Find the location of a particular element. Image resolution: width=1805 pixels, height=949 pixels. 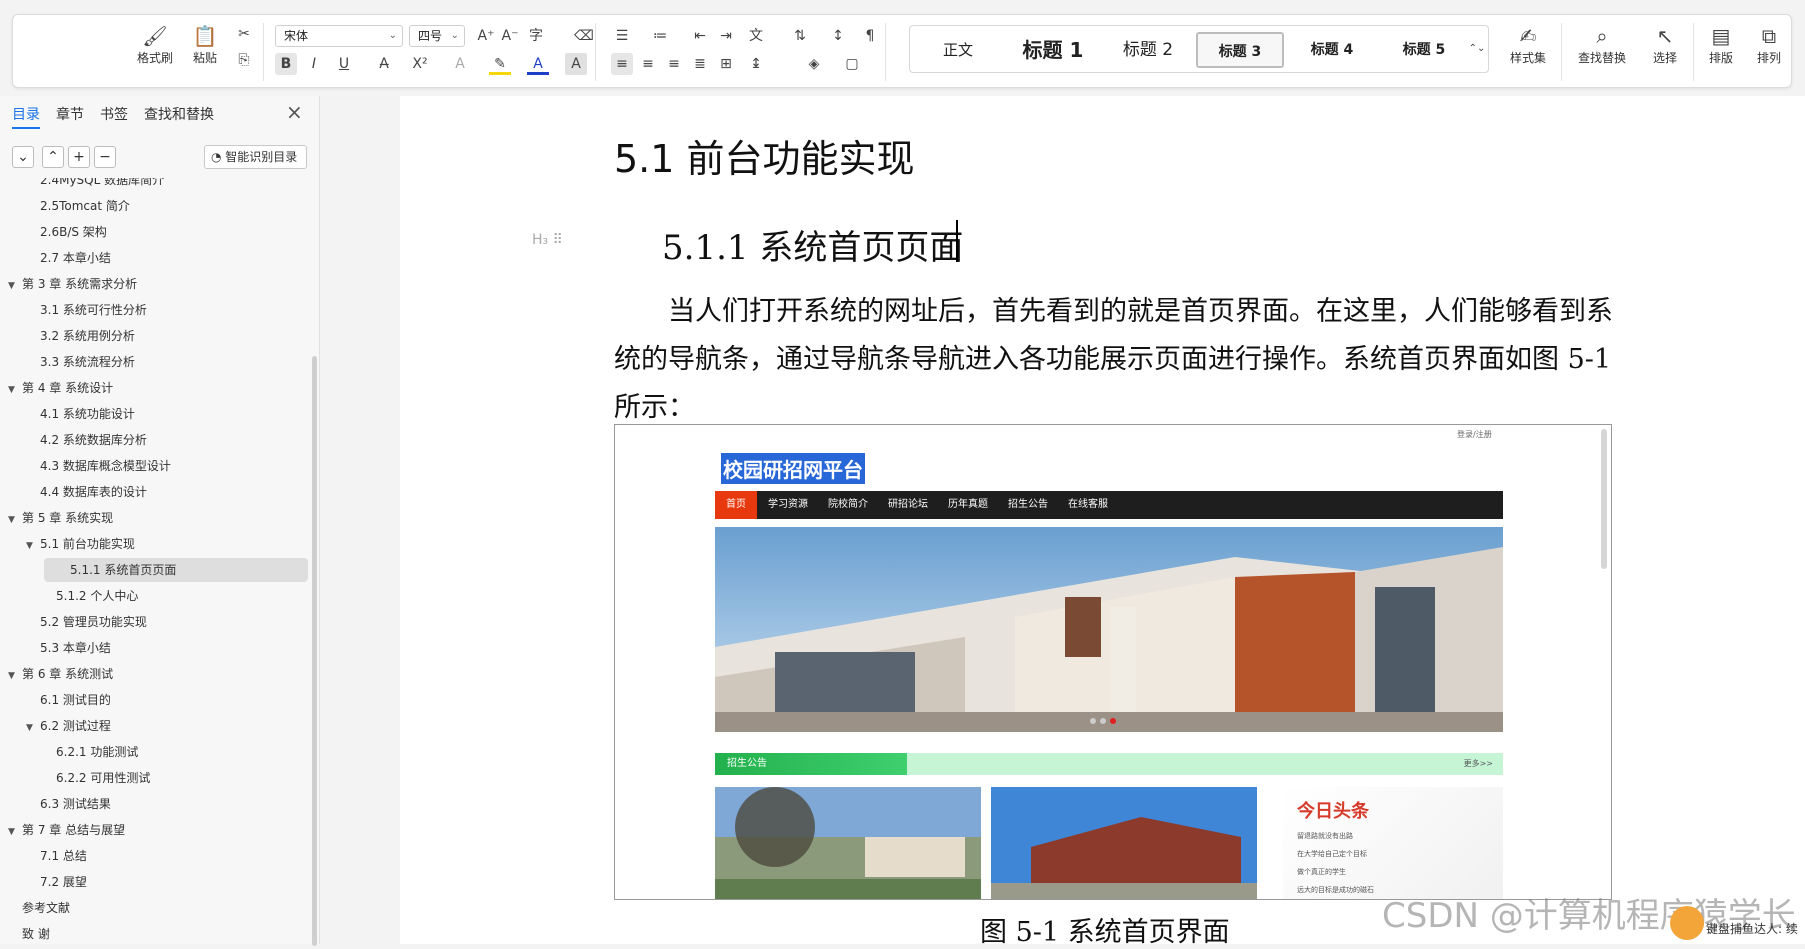

layout-button: ▤ 排版 is located at coordinates (1721, 44).